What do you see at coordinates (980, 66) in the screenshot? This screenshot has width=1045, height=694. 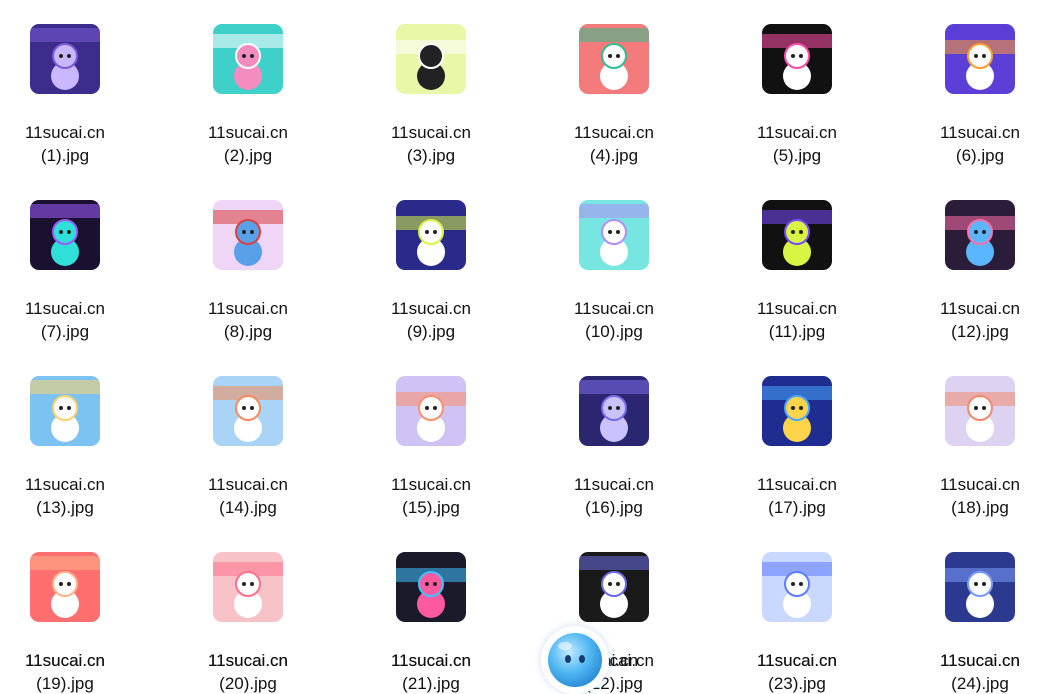 I see `snowman-figure-icon` at bounding box center [980, 66].